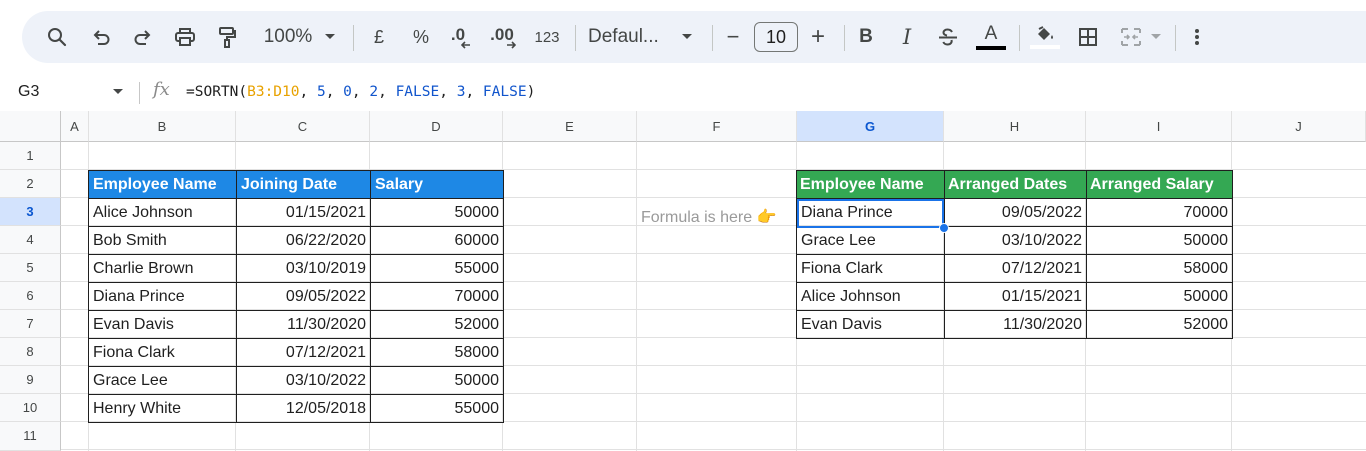 Image resolution: width=1366 pixels, height=451 pixels. Describe the element at coordinates (991, 37) in the screenshot. I see `text-color-button: A` at that location.